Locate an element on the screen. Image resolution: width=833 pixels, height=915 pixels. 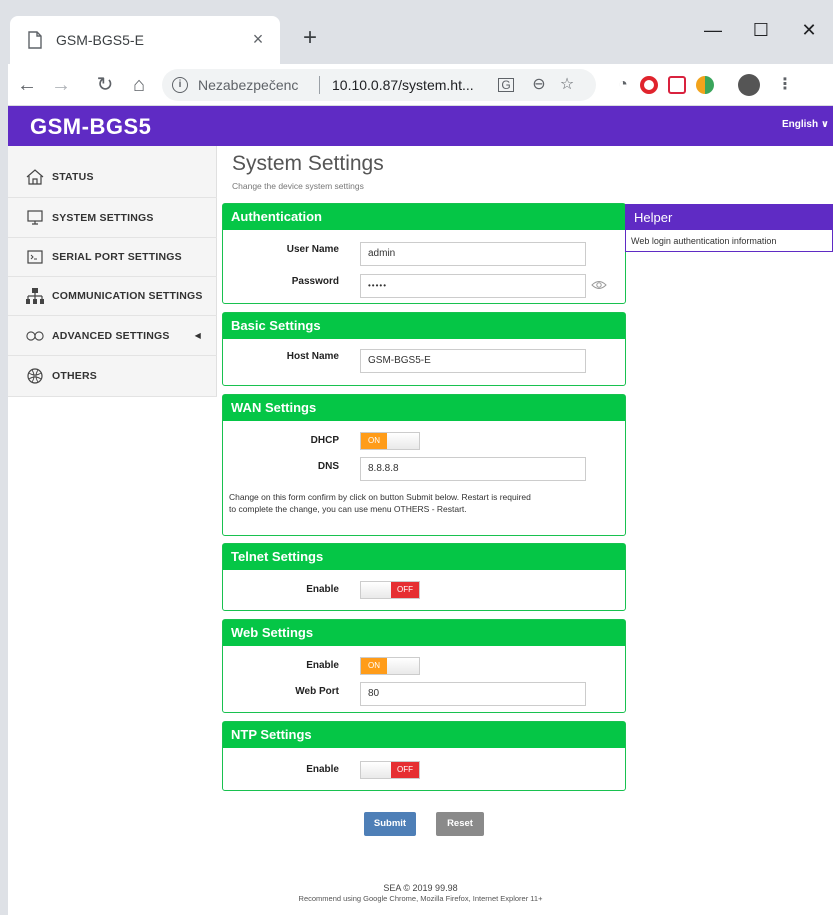
ntp-enable-label: Enable is located at coordinates (322, 769).